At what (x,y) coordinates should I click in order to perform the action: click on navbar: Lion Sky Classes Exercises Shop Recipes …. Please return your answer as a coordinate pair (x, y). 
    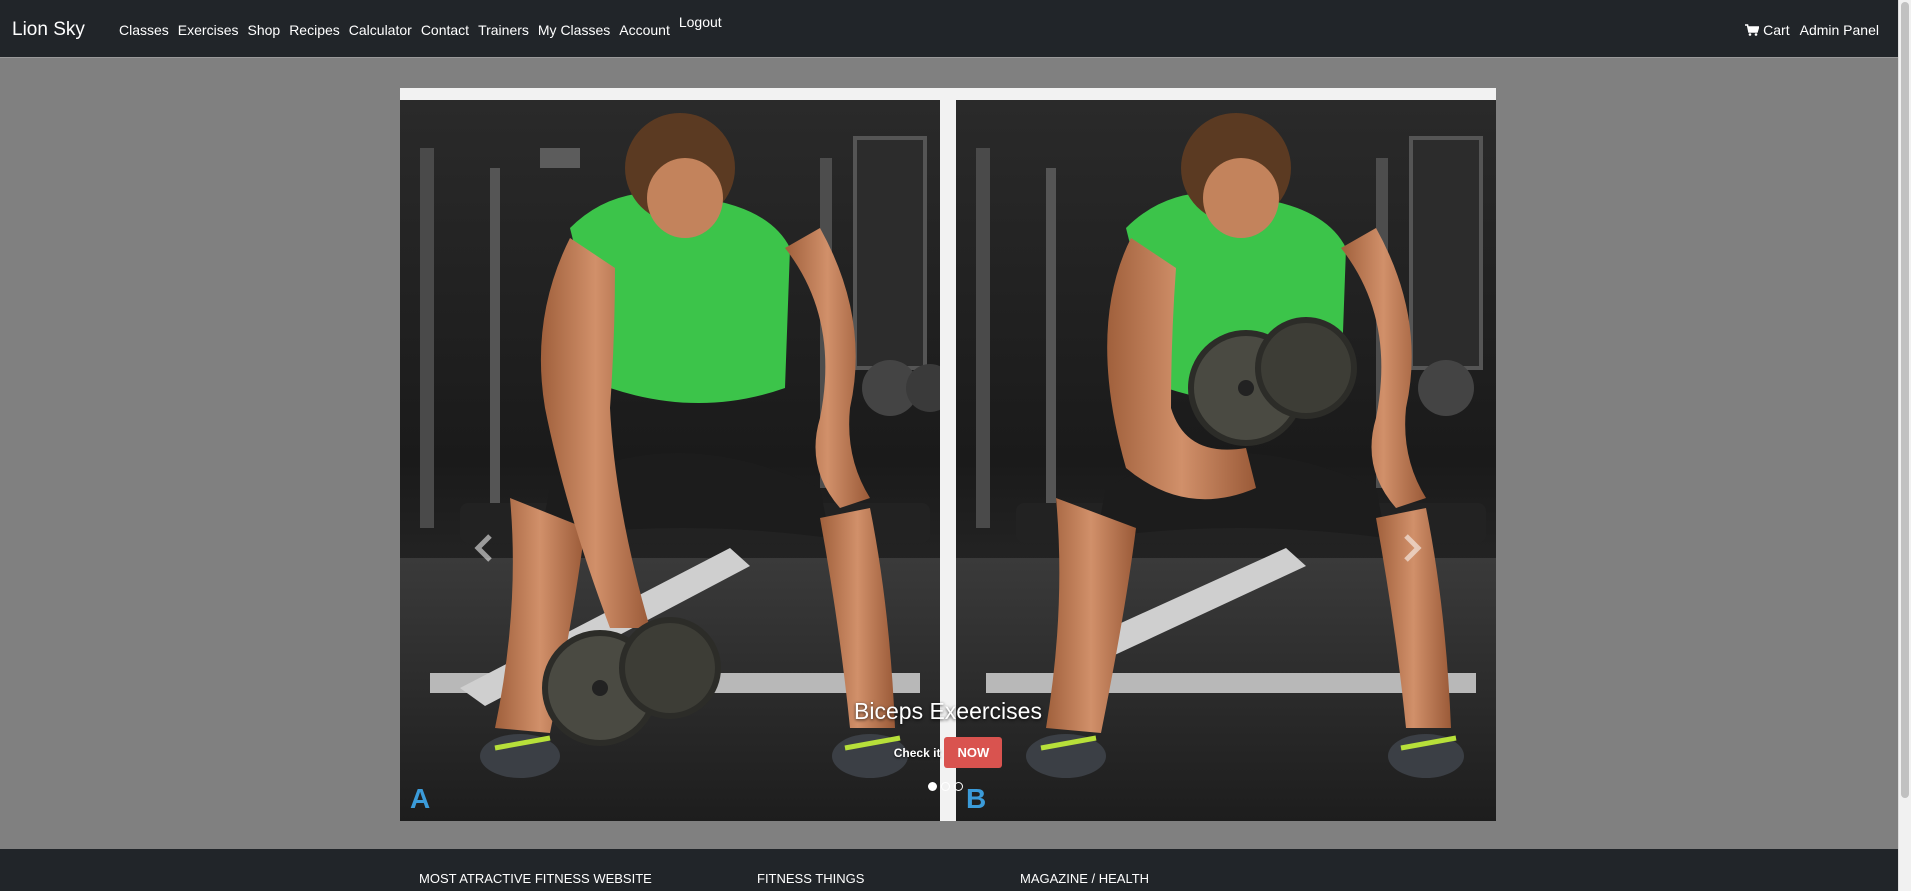
    Looking at the image, I should click on (955, 29).